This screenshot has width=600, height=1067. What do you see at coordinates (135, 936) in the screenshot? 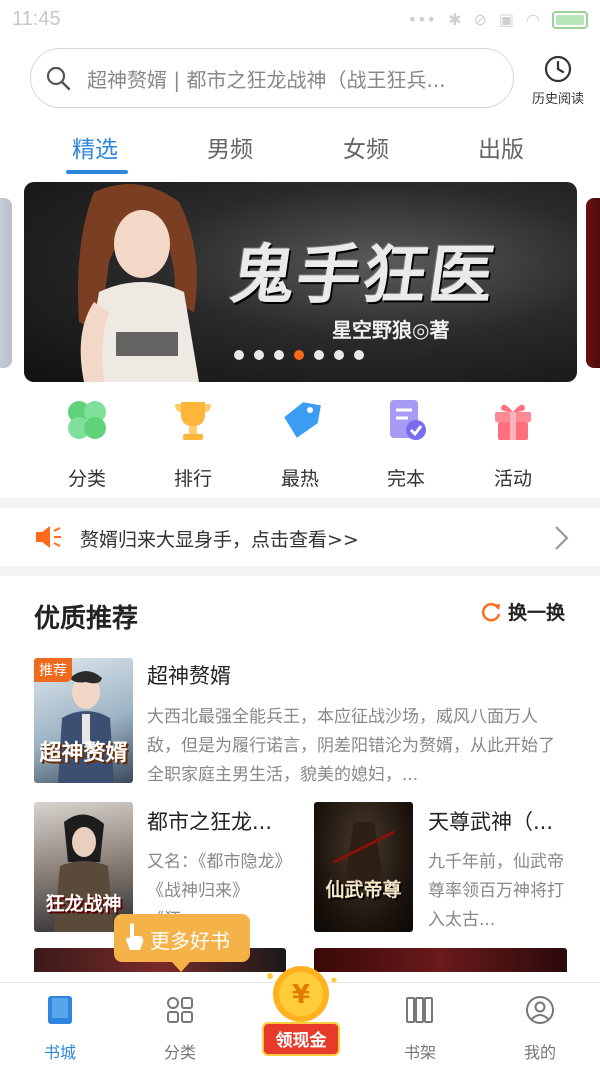
I see `pointing-hand-icon` at bounding box center [135, 936].